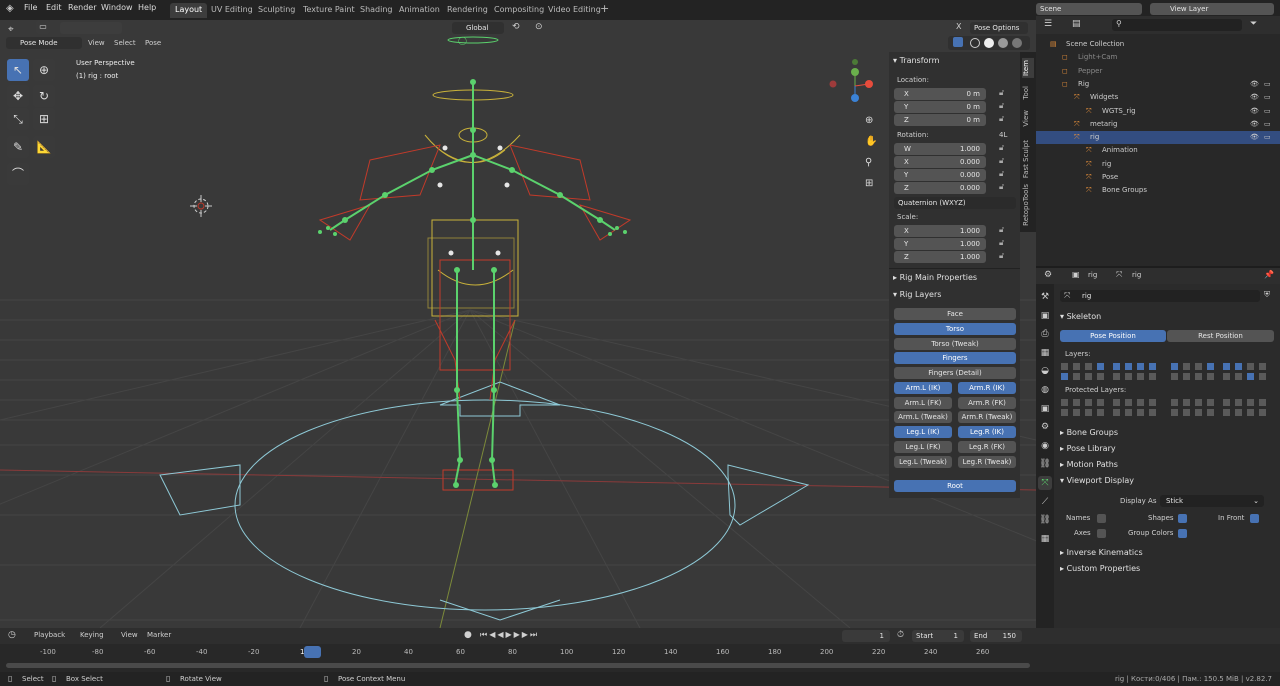 The width and height of the screenshot is (1280, 686). I want to click on properties-section-header: ▸ Pose Library, so click(1088, 448).